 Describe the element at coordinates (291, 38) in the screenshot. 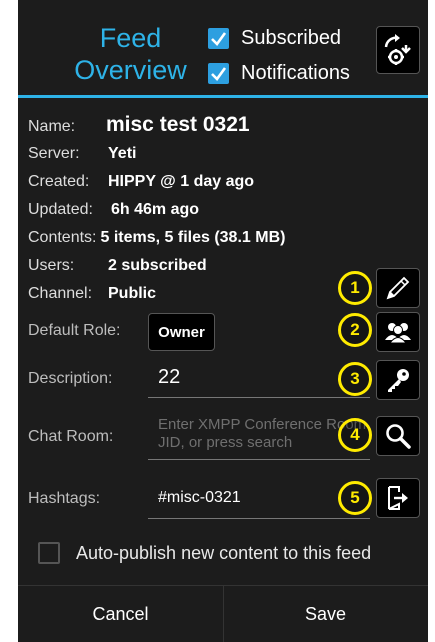

I see `subscribed-label: Subscribed` at that location.